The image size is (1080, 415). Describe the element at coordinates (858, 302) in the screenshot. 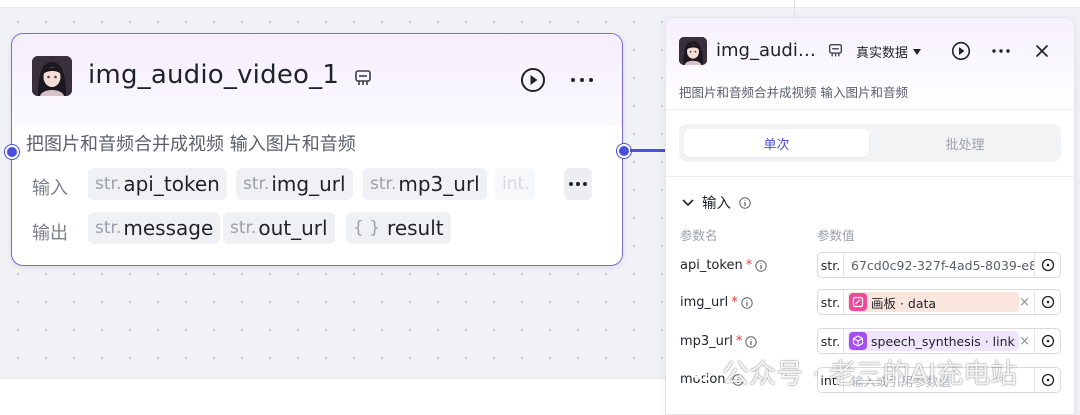

I see `board-icon` at that location.